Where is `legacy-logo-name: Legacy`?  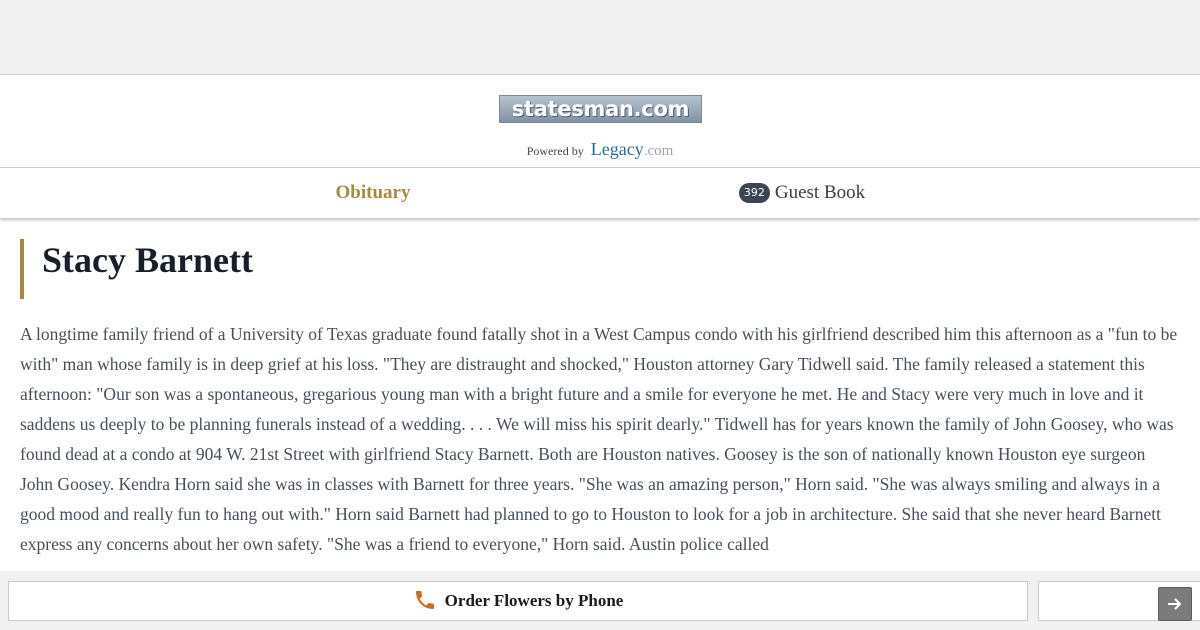
legacy-logo-name: Legacy is located at coordinates (617, 149).